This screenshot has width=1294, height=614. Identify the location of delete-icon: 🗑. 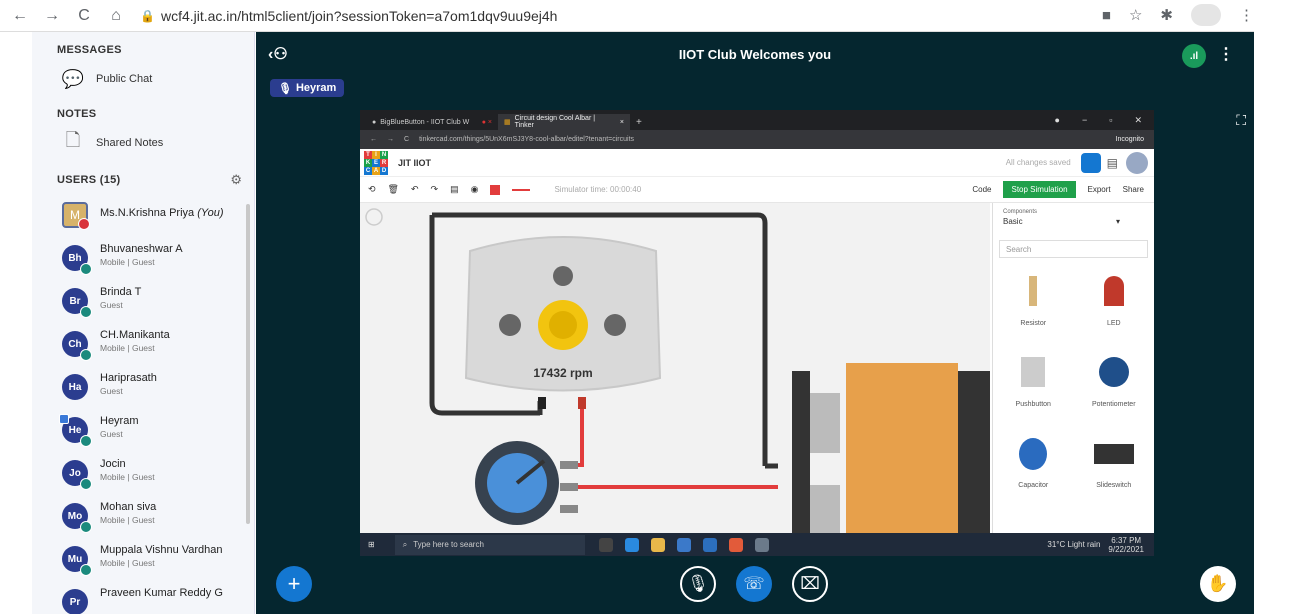
(393, 189).